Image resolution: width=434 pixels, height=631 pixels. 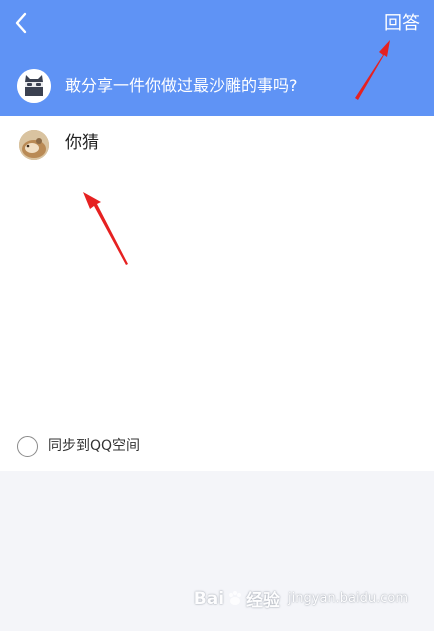 What do you see at coordinates (209, 598) in the screenshot?
I see `watermark-brand-left: Bai` at bounding box center [209, 598].